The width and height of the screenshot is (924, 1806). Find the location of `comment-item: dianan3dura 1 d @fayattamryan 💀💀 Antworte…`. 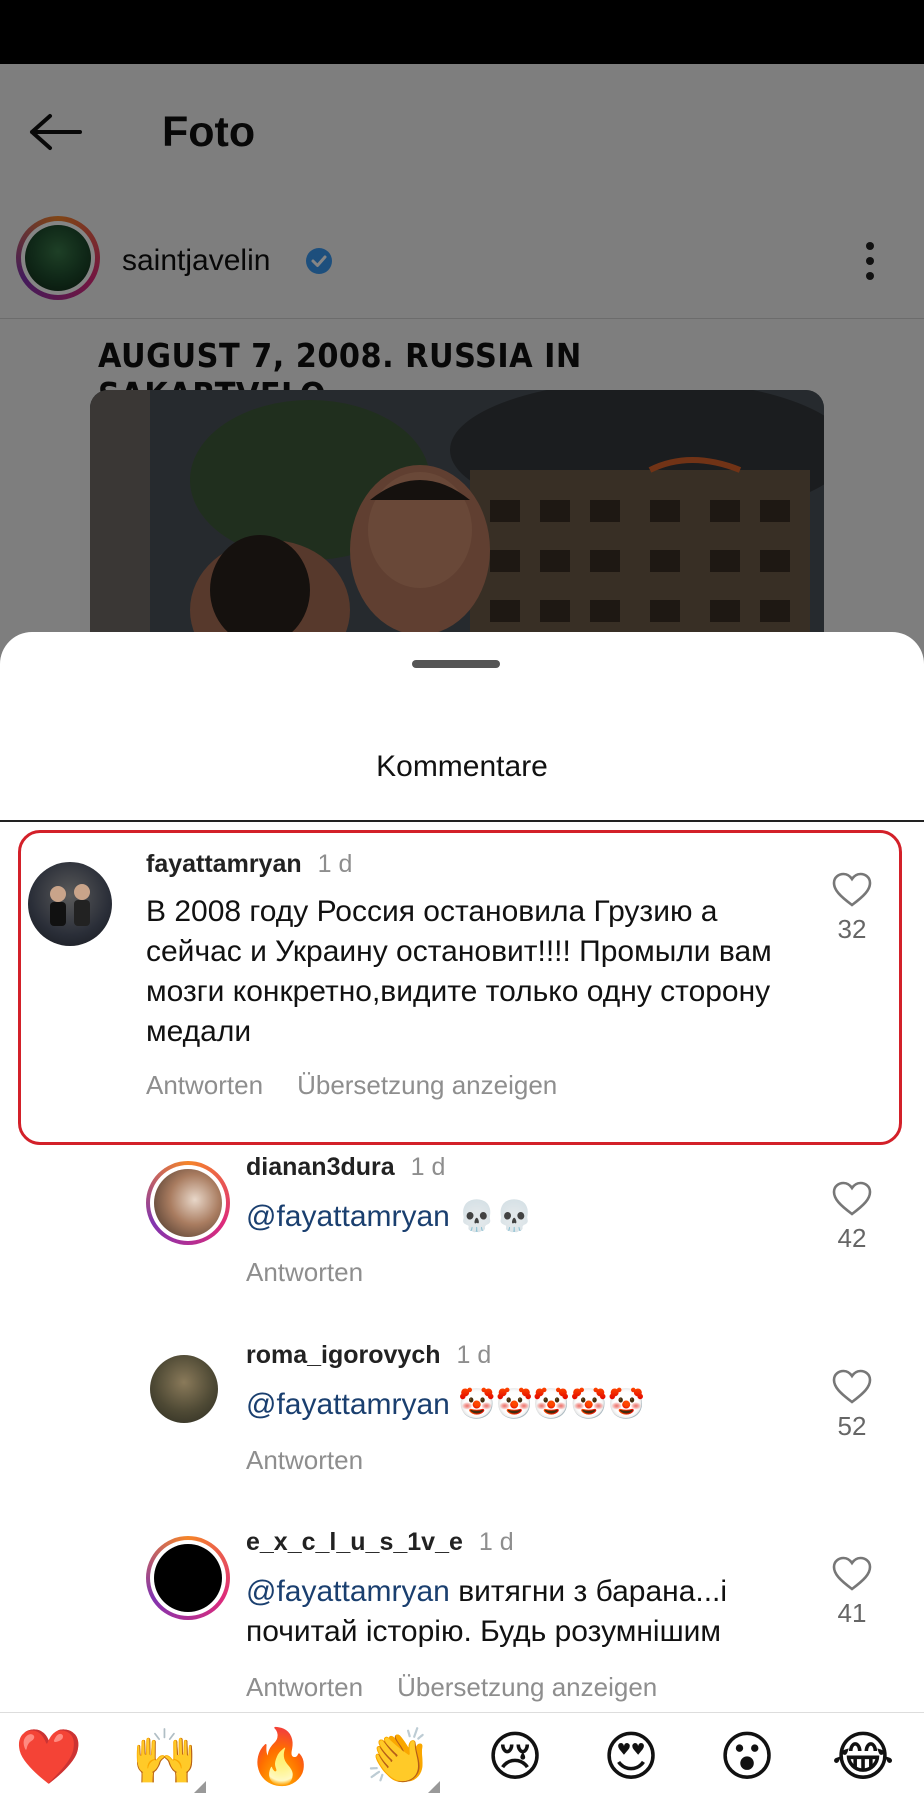

comment-item: dianan3dura 1 d @fayattamryan 💀💀 Antworte… is located at coordinates (462, 1240).